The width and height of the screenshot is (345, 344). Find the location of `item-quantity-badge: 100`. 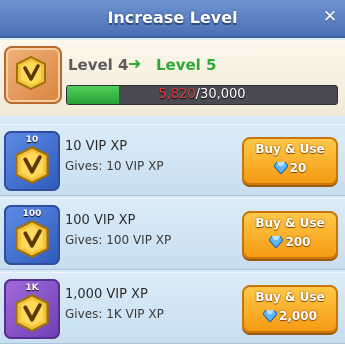

item-quantity-badge: 100 is located at coordinates (32, 214).